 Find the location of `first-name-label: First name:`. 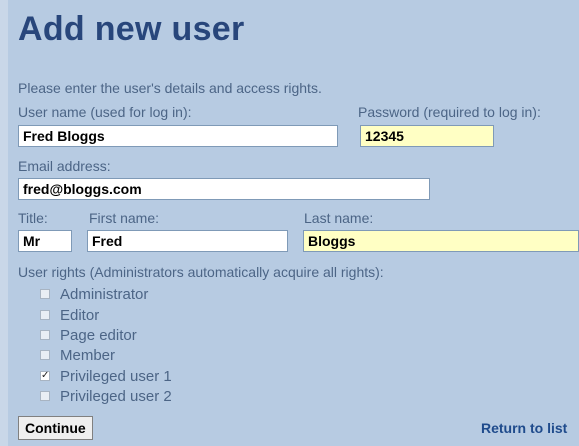

first-name-label: First name: is located at coordinates (124, 218).